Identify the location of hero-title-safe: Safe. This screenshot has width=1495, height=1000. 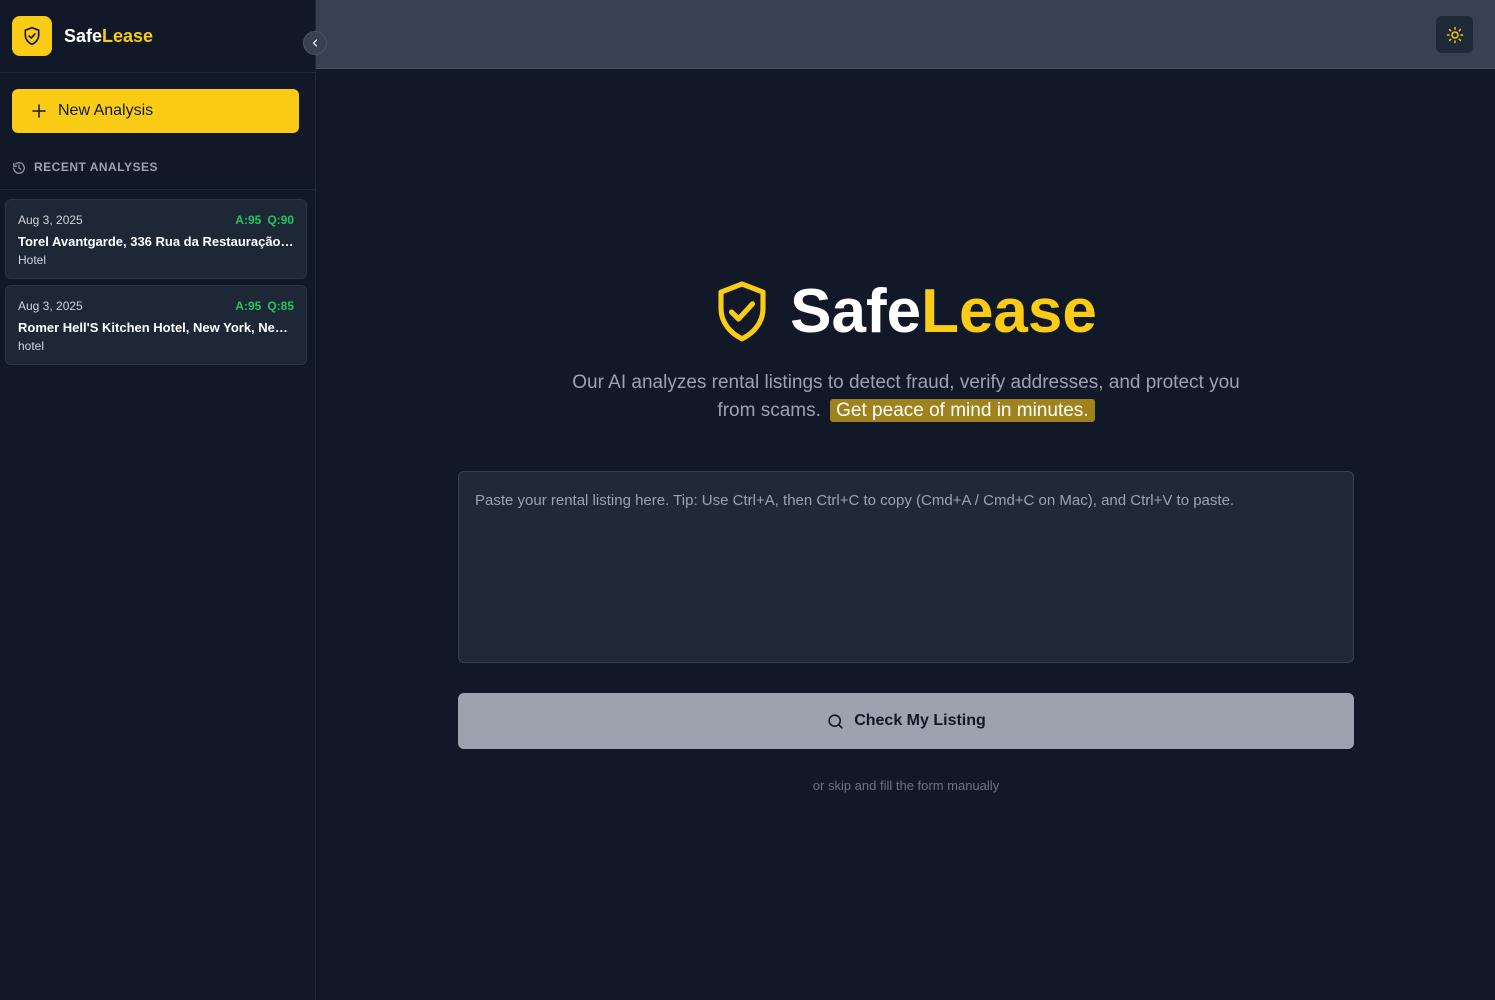
(856, 311).